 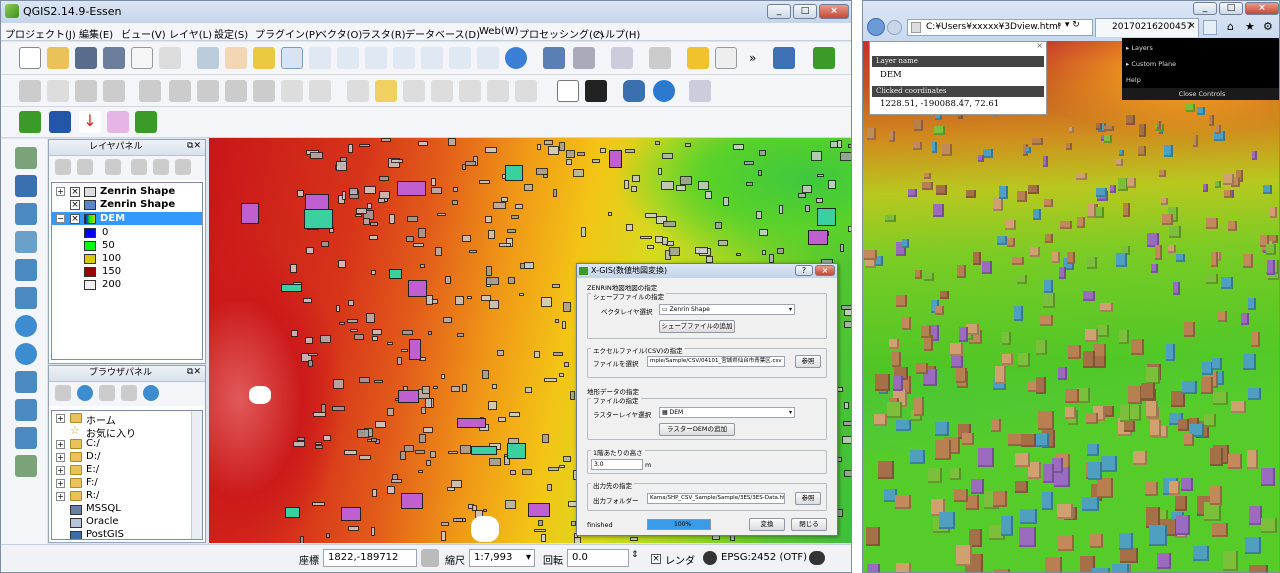 I want to click on edit-pencil-icon, so click(x=58, y=91).